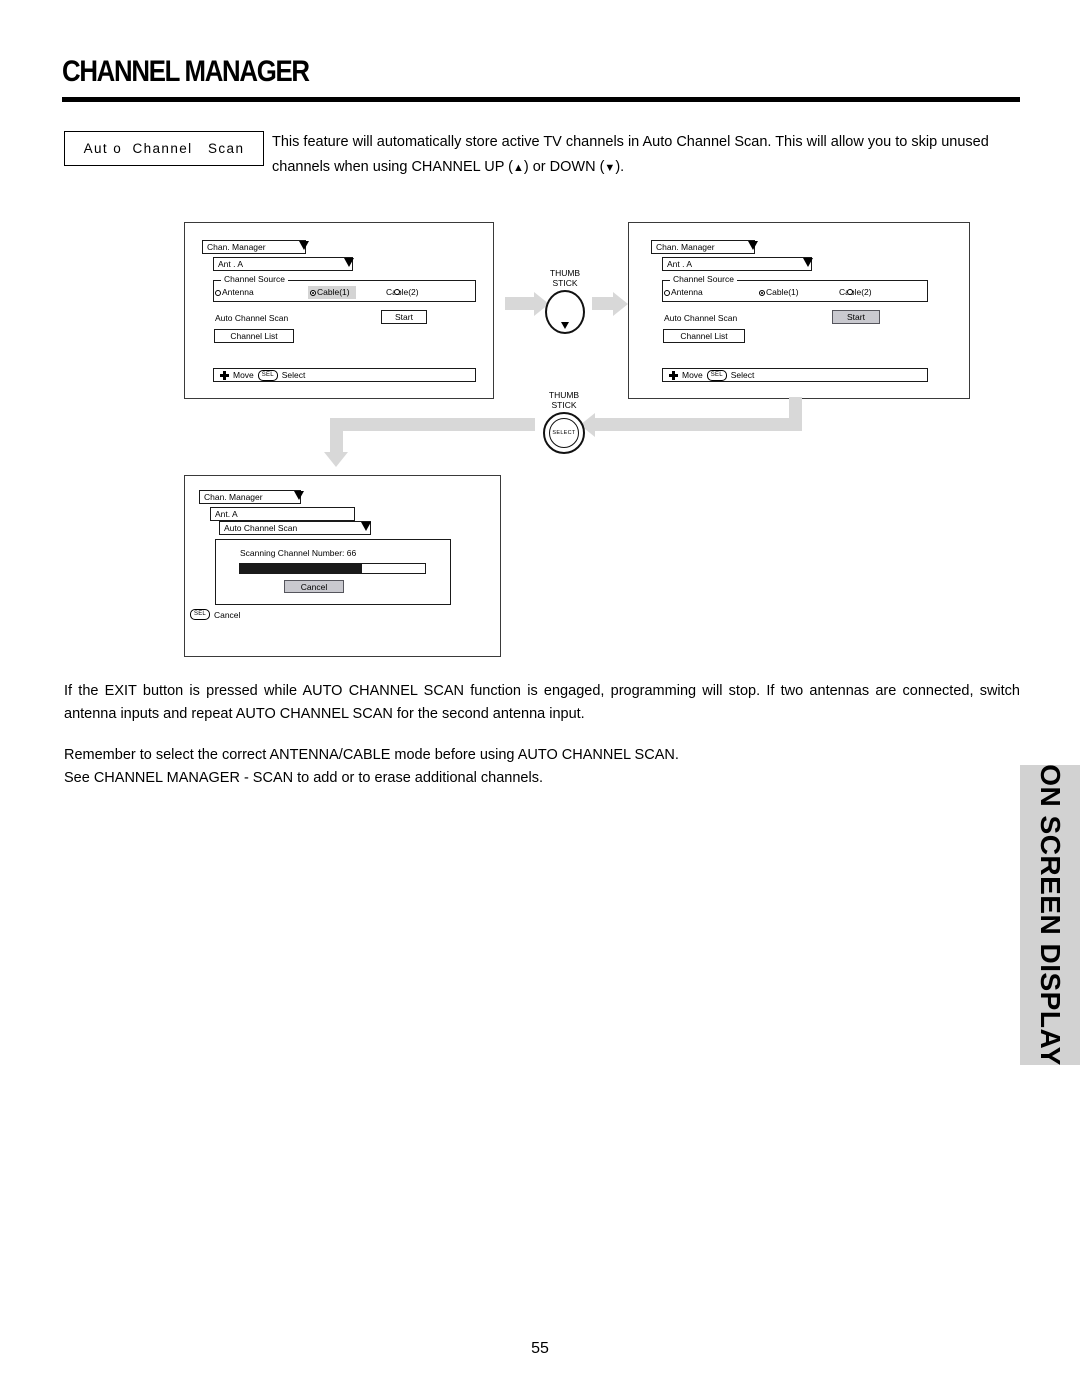 The height and width of the screenshot is (1397, 1080). Describe the element at coordinates (564, 167) in the screenshot. I see `intro-text-part2: ) or DOWN (` at that location.